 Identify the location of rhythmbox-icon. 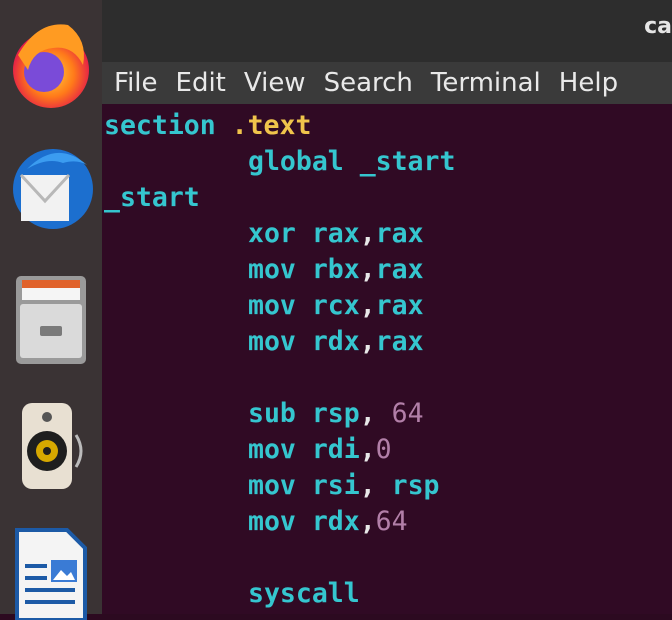
(51, 447).